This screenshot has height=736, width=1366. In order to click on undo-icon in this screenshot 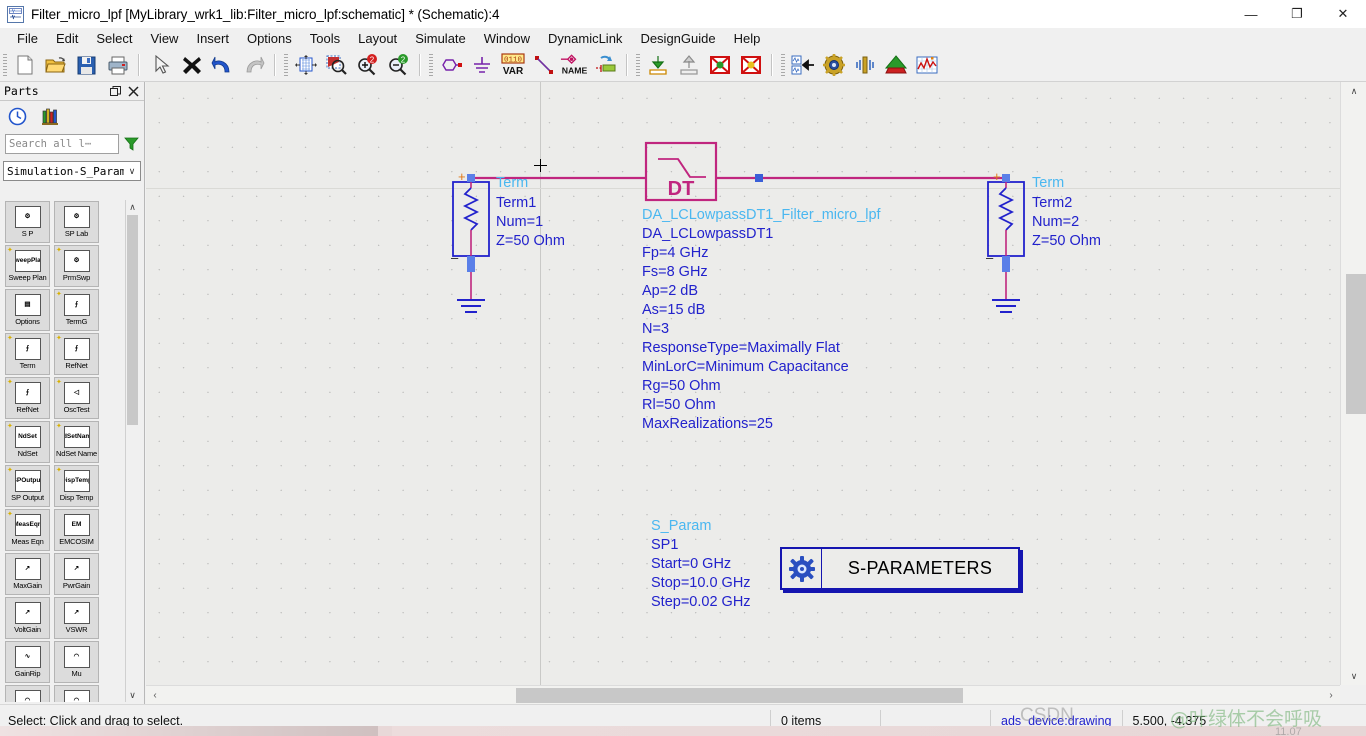, I will do `click(222, 65)`.